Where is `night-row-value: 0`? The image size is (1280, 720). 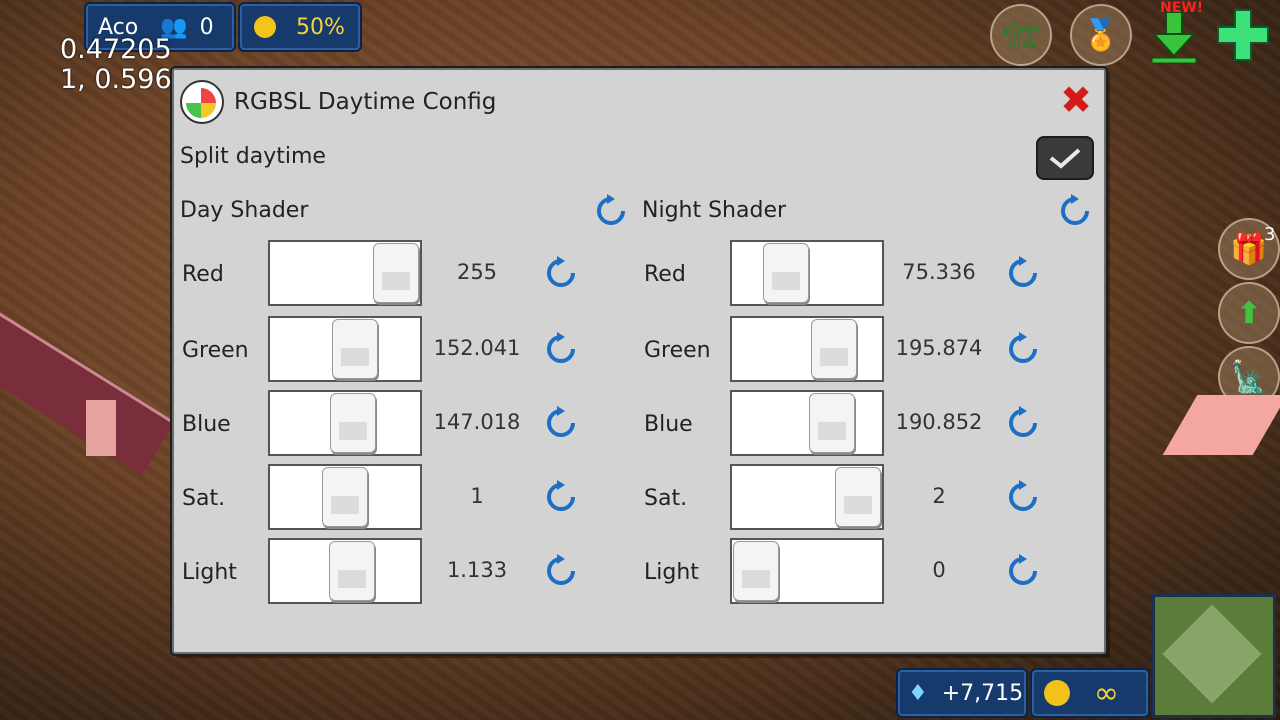
night-row-value: 0 is located at coordinates (939, 570).